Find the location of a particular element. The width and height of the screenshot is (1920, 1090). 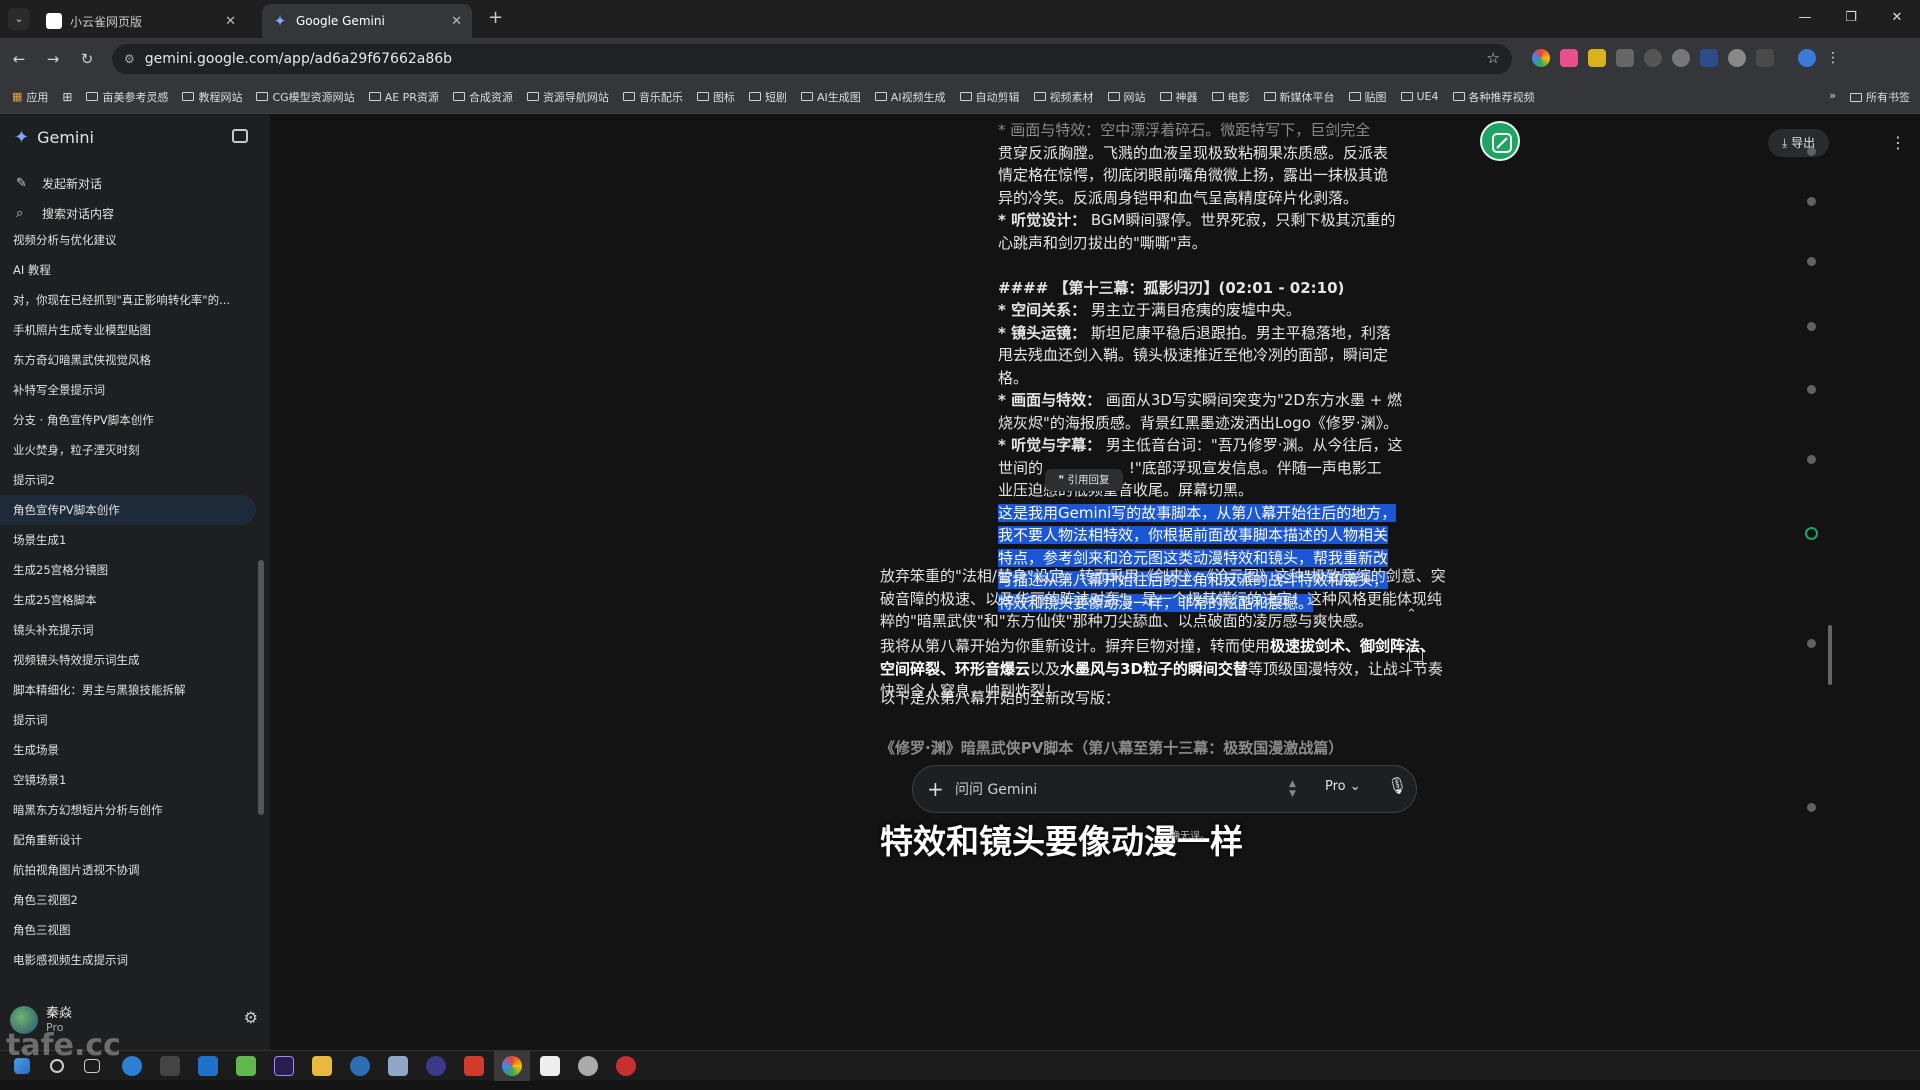

conversation-item: 角色三视图2 is located at coordinates (128, 900).